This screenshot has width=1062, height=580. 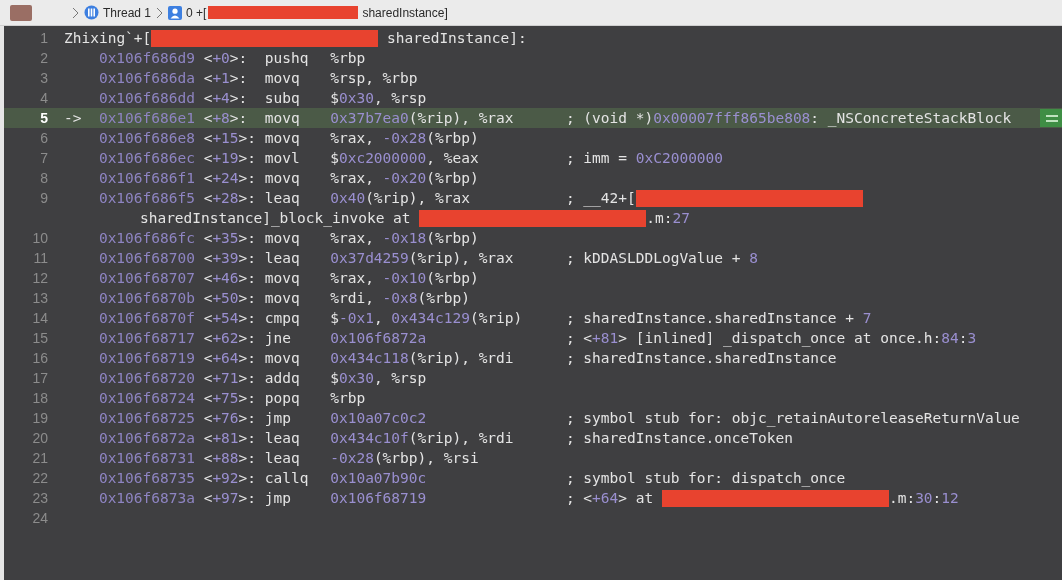 I want to click on line-number: 16, so click(x=39, y=358).